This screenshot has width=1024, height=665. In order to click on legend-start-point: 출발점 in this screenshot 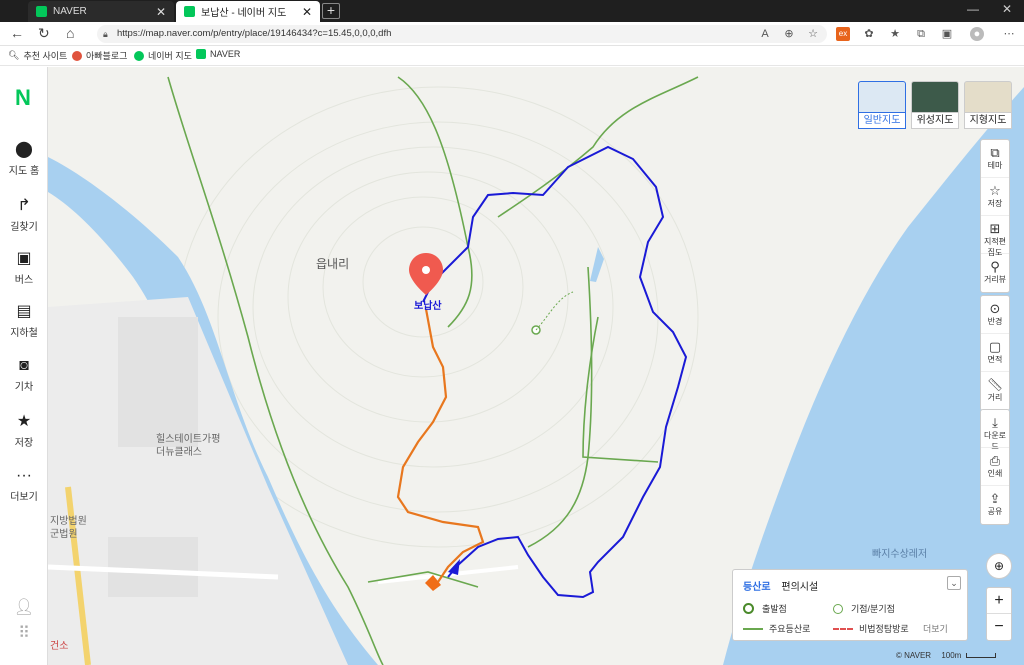, I will do `click(765, 608)`.